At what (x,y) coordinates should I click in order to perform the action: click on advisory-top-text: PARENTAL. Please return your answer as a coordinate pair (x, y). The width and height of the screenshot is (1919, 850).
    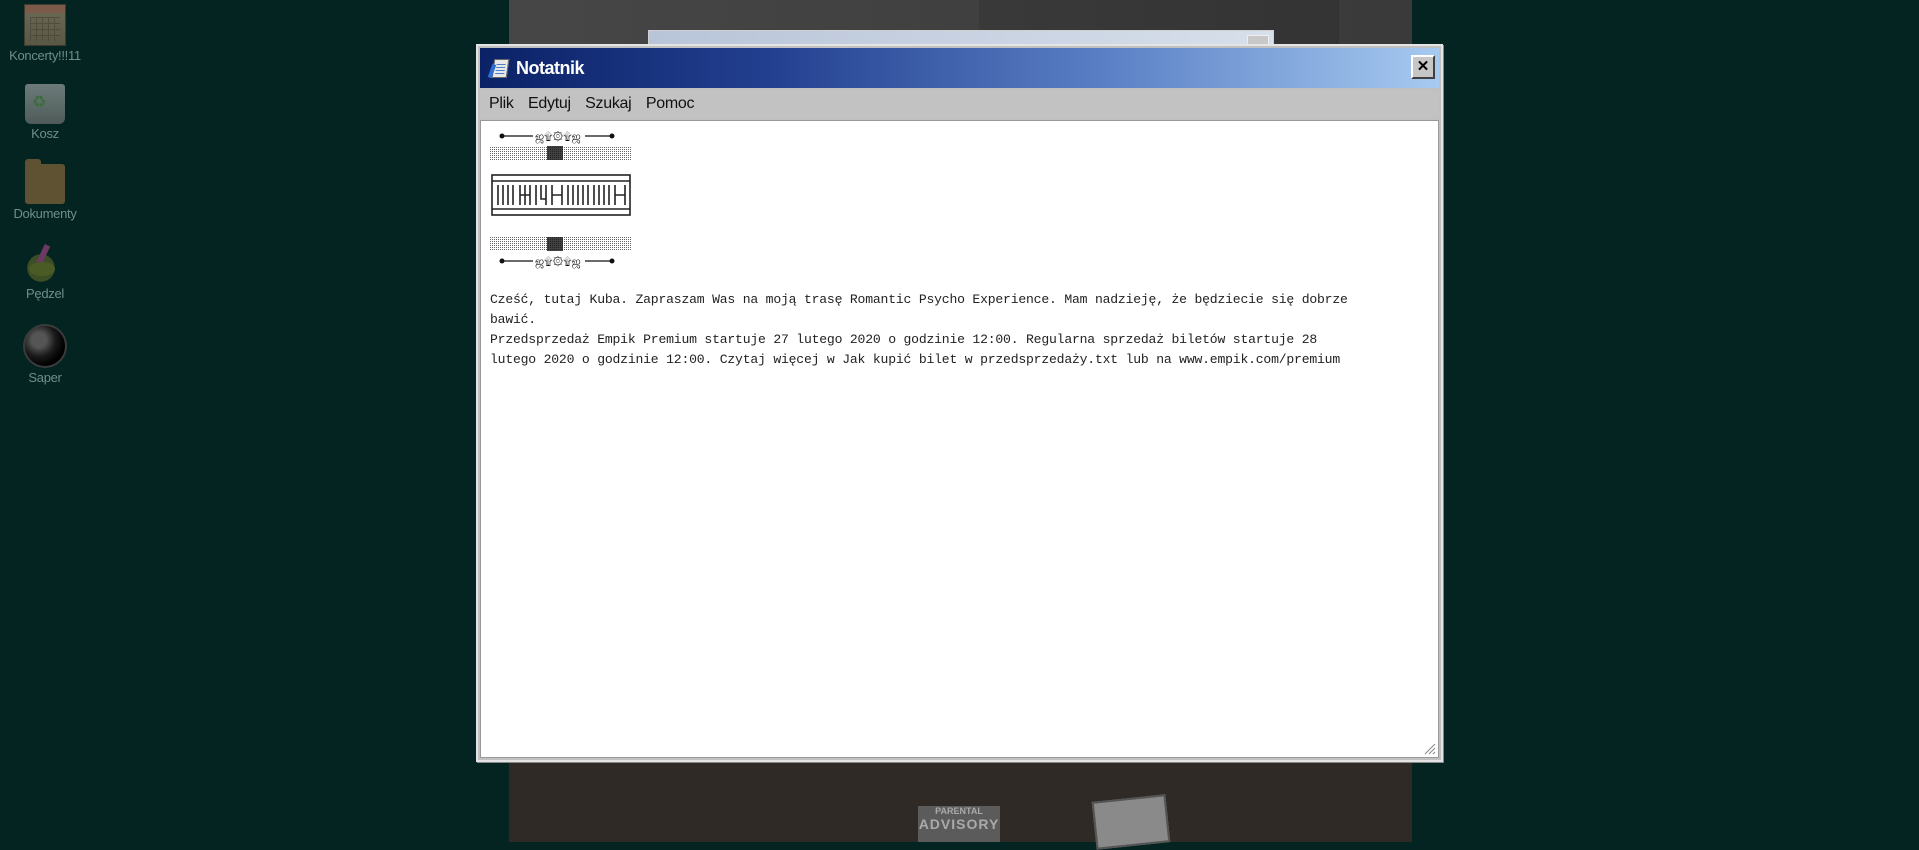
    Looking at the image, I should click on (959, 811).